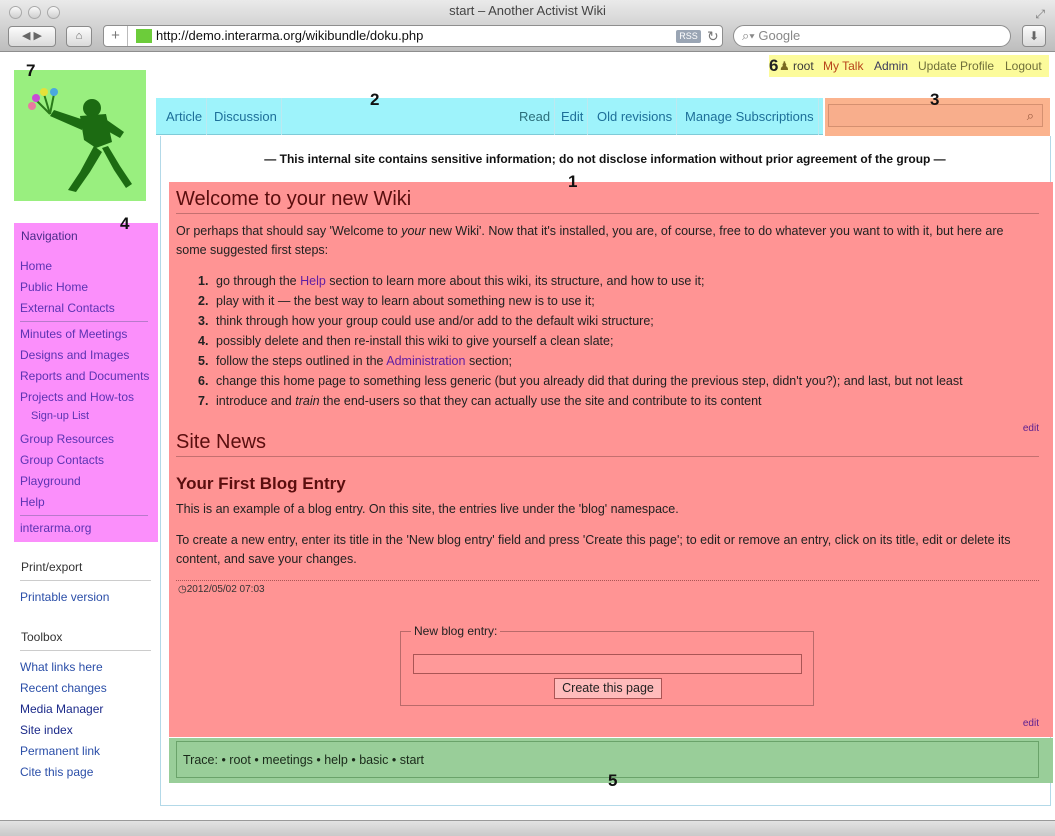  Describe the element at coordinates (803, 66) in the screenshot. I see `username: root` at that location.